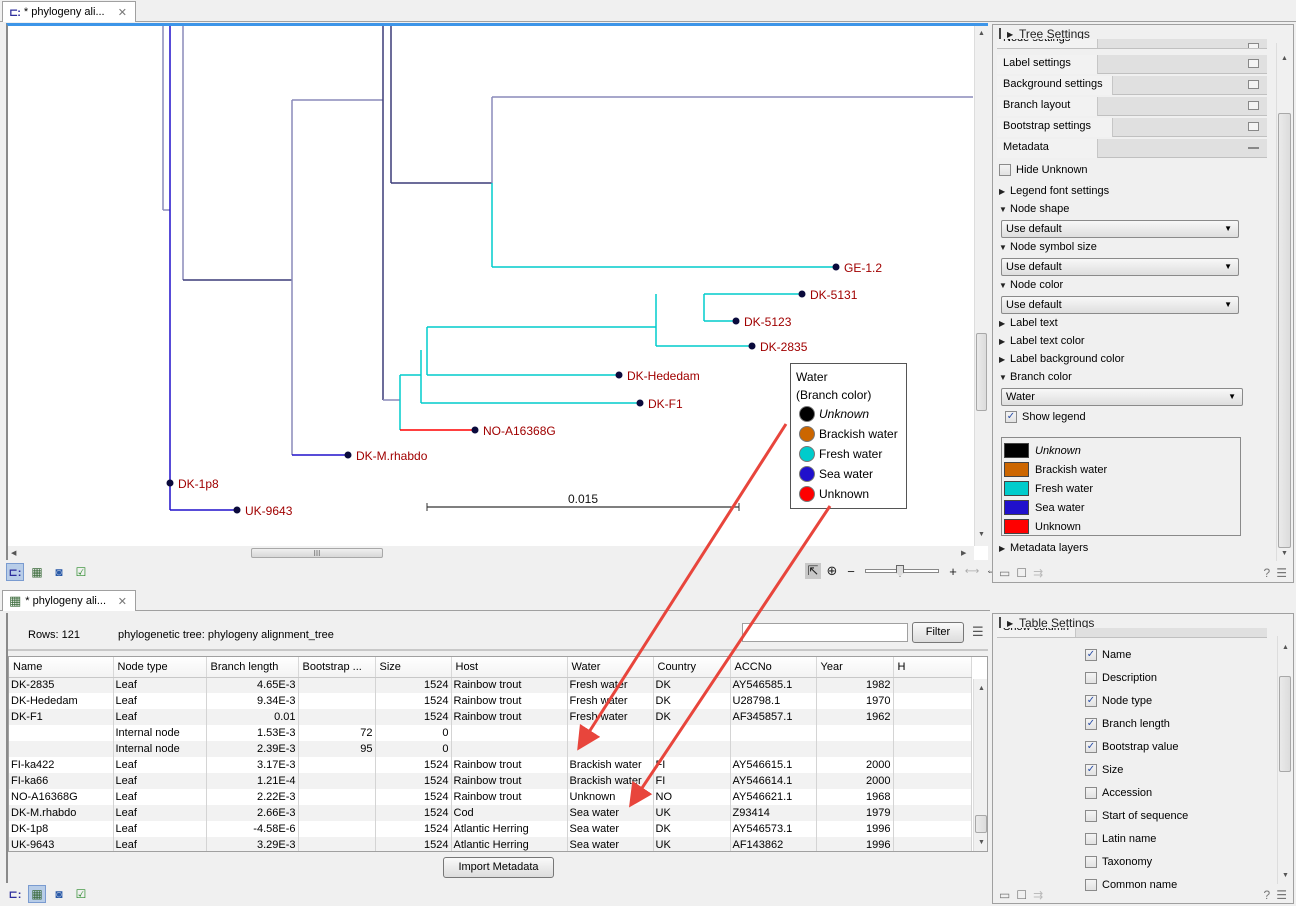 The height and width of the screenshot is (906, 1296). Describe the element at coordinates (813, 571) in the screenshot. I see `selection-mode-icon: ⇱` at that location.